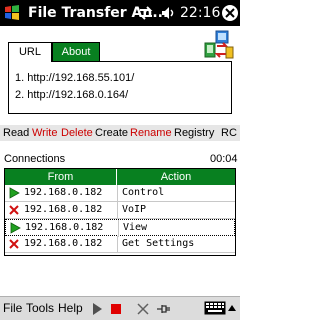 This screenshot has height=320, width=320. Describe the element at coordinates (215, 308) in the screenshot. I see `keyboard-icon` at that location.